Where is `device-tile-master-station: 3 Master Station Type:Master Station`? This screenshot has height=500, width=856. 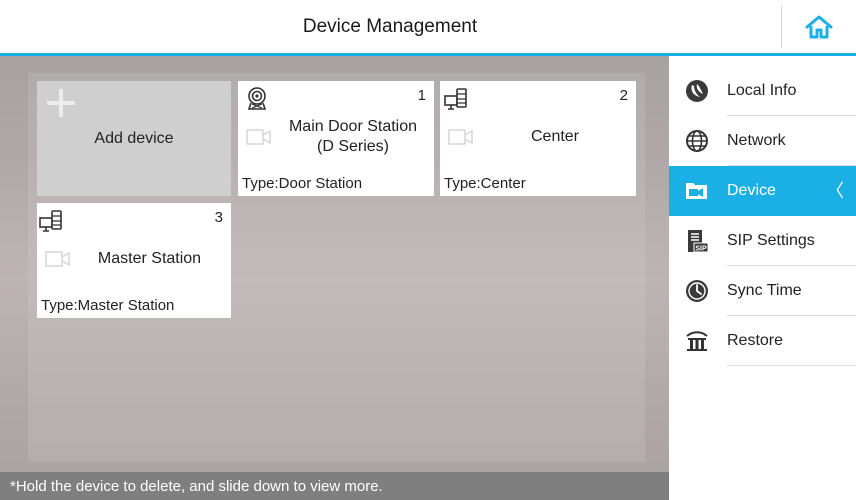 device-tile-master-station: 3 Master Station Type:Master Station is located at coordinates (134, 260).